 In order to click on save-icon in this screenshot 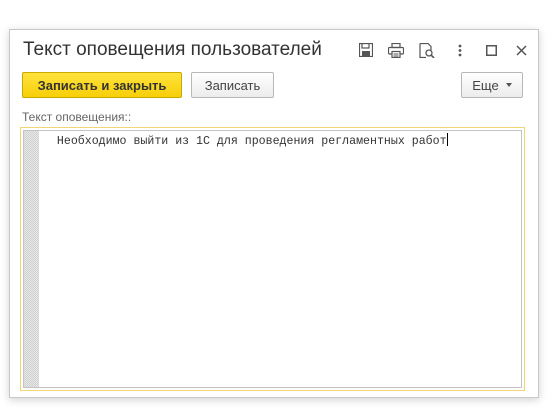, I will do `click(366, 50)`.